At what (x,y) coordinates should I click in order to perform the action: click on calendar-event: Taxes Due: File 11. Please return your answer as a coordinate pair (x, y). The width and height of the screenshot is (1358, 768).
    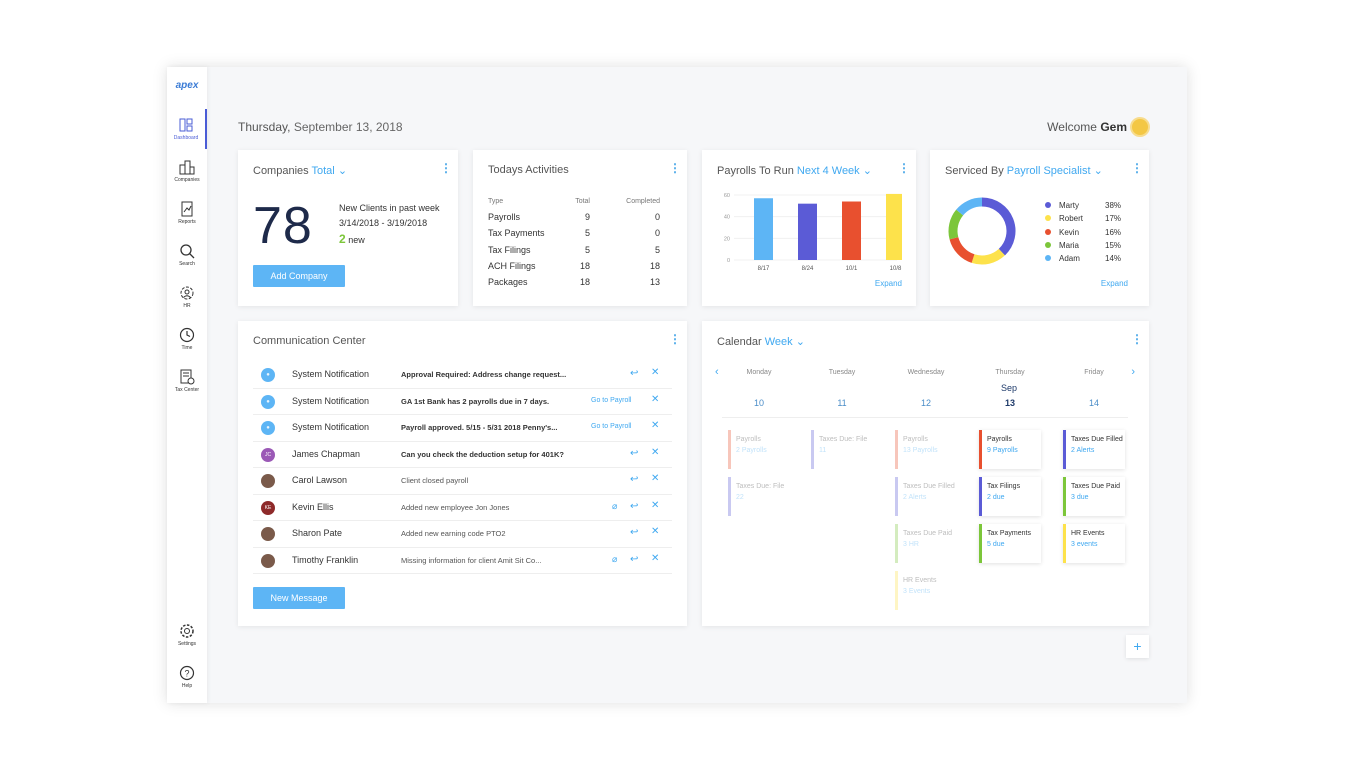
    Looking at the image, I should click on (842, 449).